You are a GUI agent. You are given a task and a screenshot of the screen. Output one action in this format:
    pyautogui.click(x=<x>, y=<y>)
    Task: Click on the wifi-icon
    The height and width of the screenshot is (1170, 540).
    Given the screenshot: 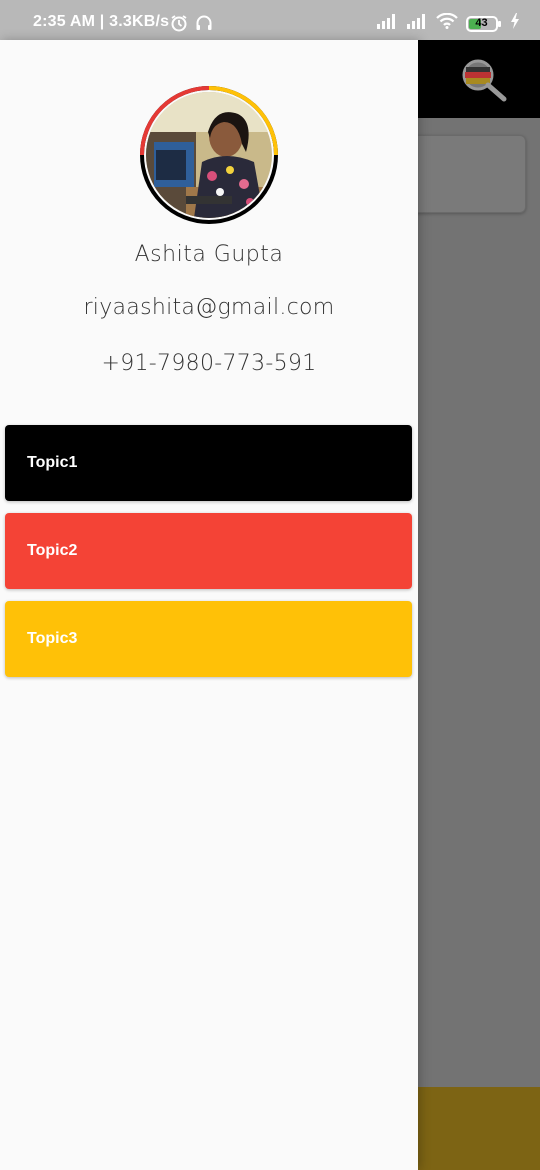 What is the action you would take?
    pyautogui.click(x=447, y=23)
    